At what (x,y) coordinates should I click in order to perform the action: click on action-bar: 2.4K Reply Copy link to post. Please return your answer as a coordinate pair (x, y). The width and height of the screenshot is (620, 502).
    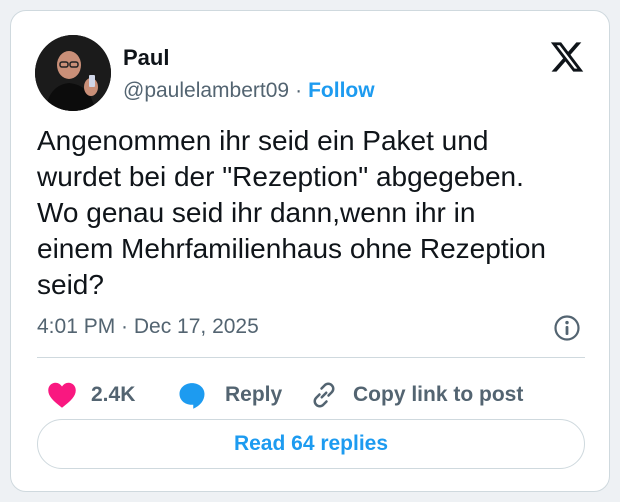
    Looking at the image, I should click on (317, 395).